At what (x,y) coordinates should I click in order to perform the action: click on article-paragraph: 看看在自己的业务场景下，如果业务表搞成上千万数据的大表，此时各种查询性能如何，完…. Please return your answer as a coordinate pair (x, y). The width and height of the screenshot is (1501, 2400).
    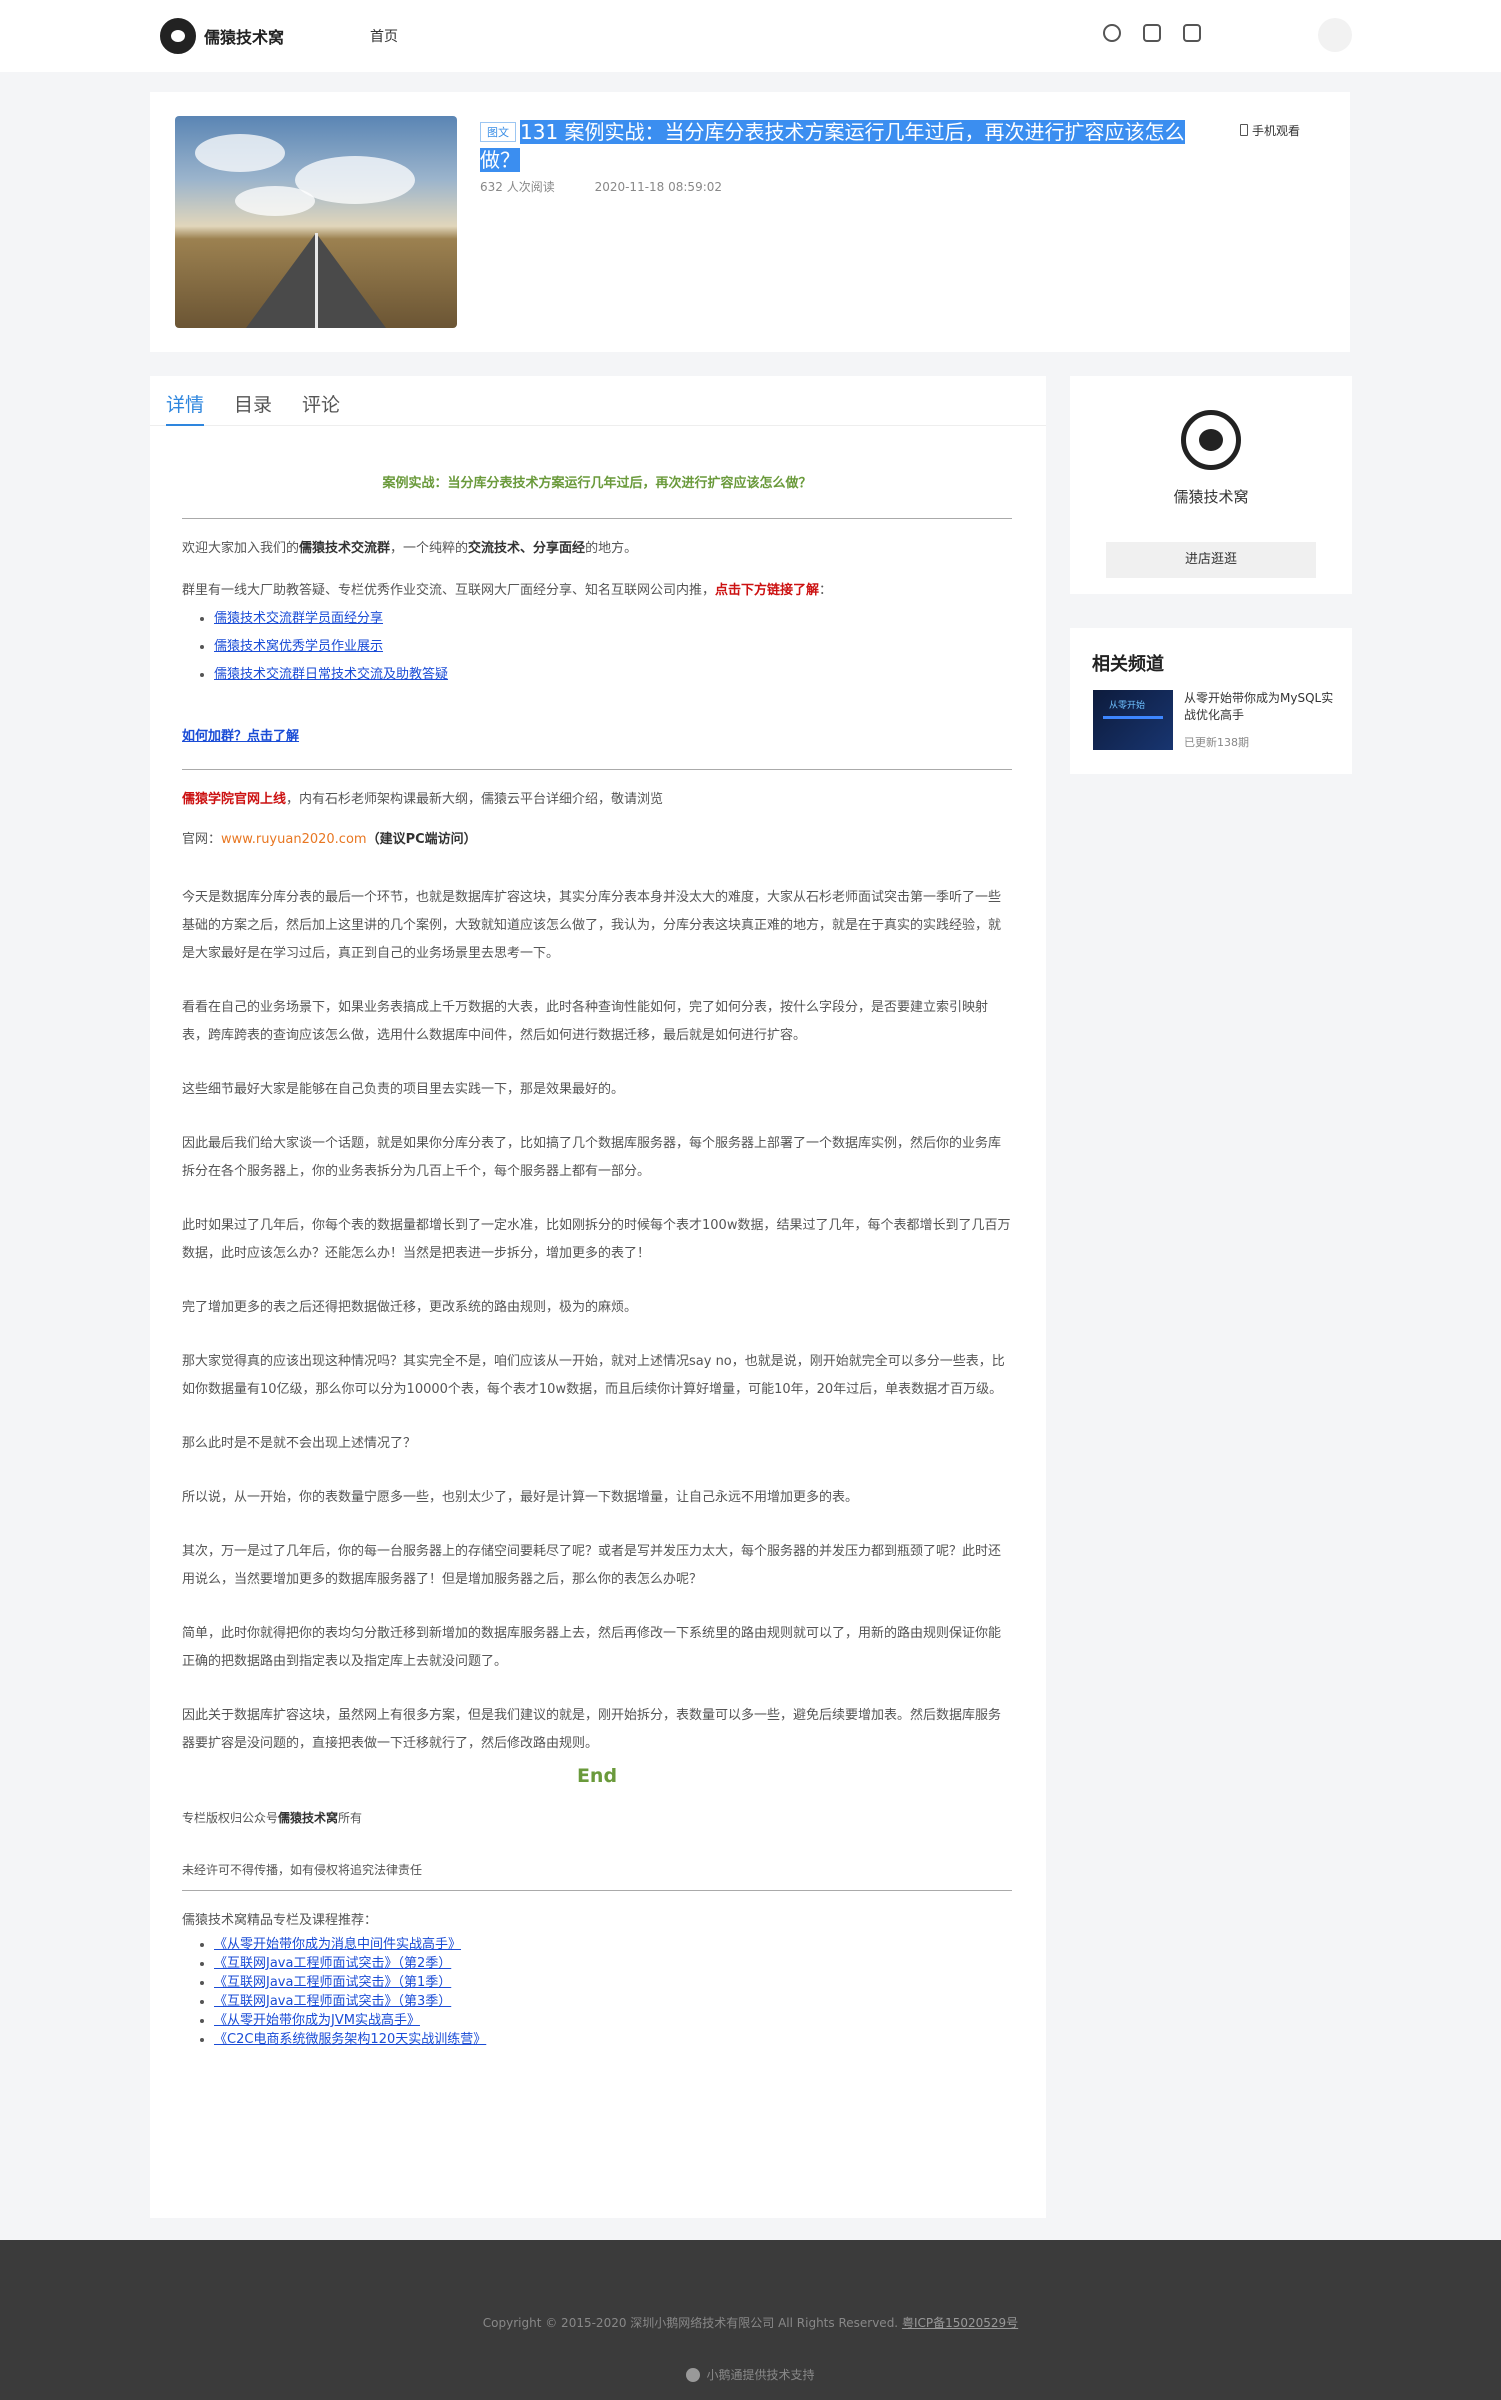
    Looking at the image, I should click on (585, 1021).